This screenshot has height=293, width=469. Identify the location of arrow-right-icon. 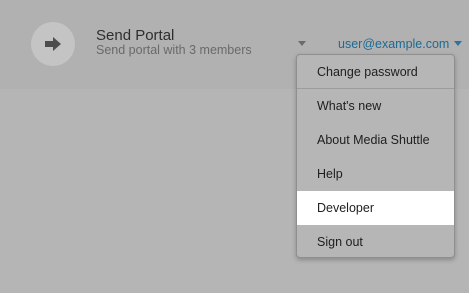
(53, 44).